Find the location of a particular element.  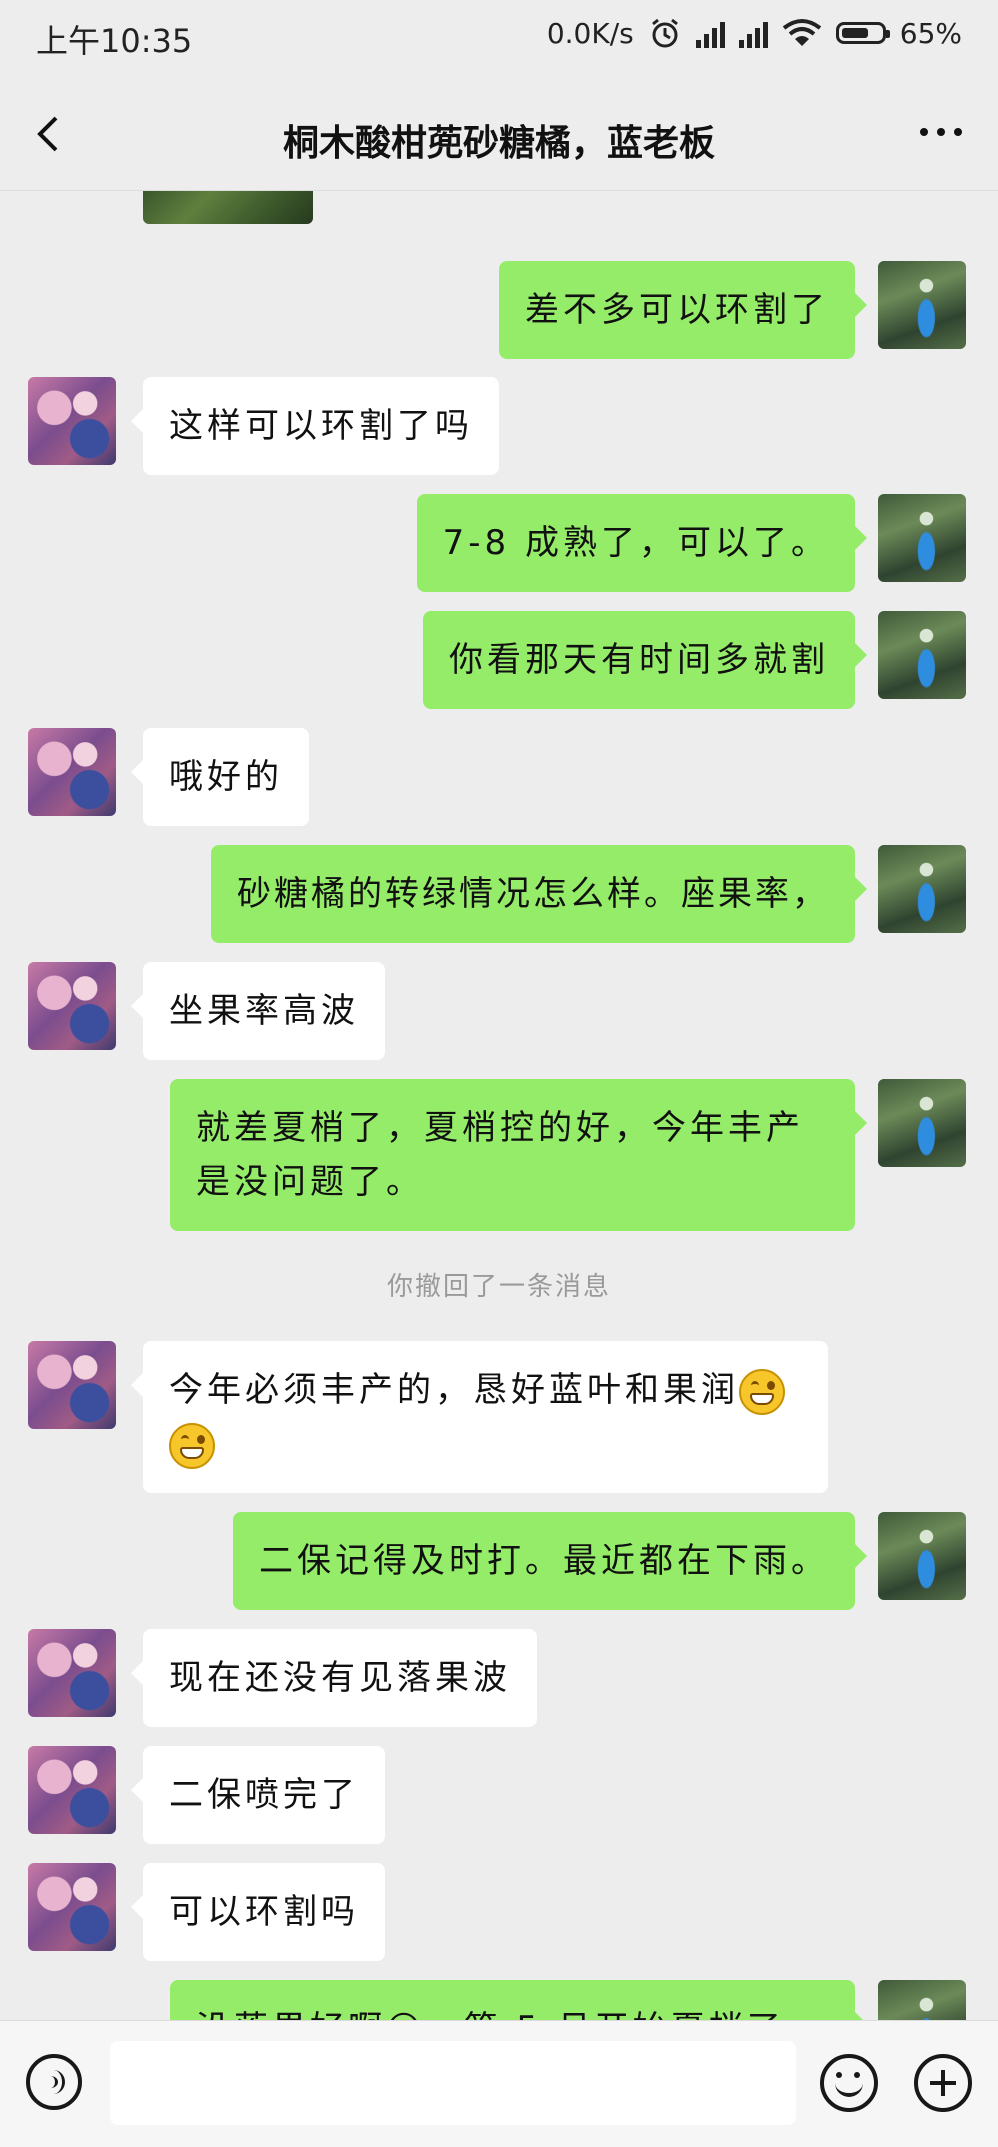

message-bubble-out: 就差夏梢了，夏梢控的好，今年丰产是没问题了。 is located at coordinates (518, 1155).